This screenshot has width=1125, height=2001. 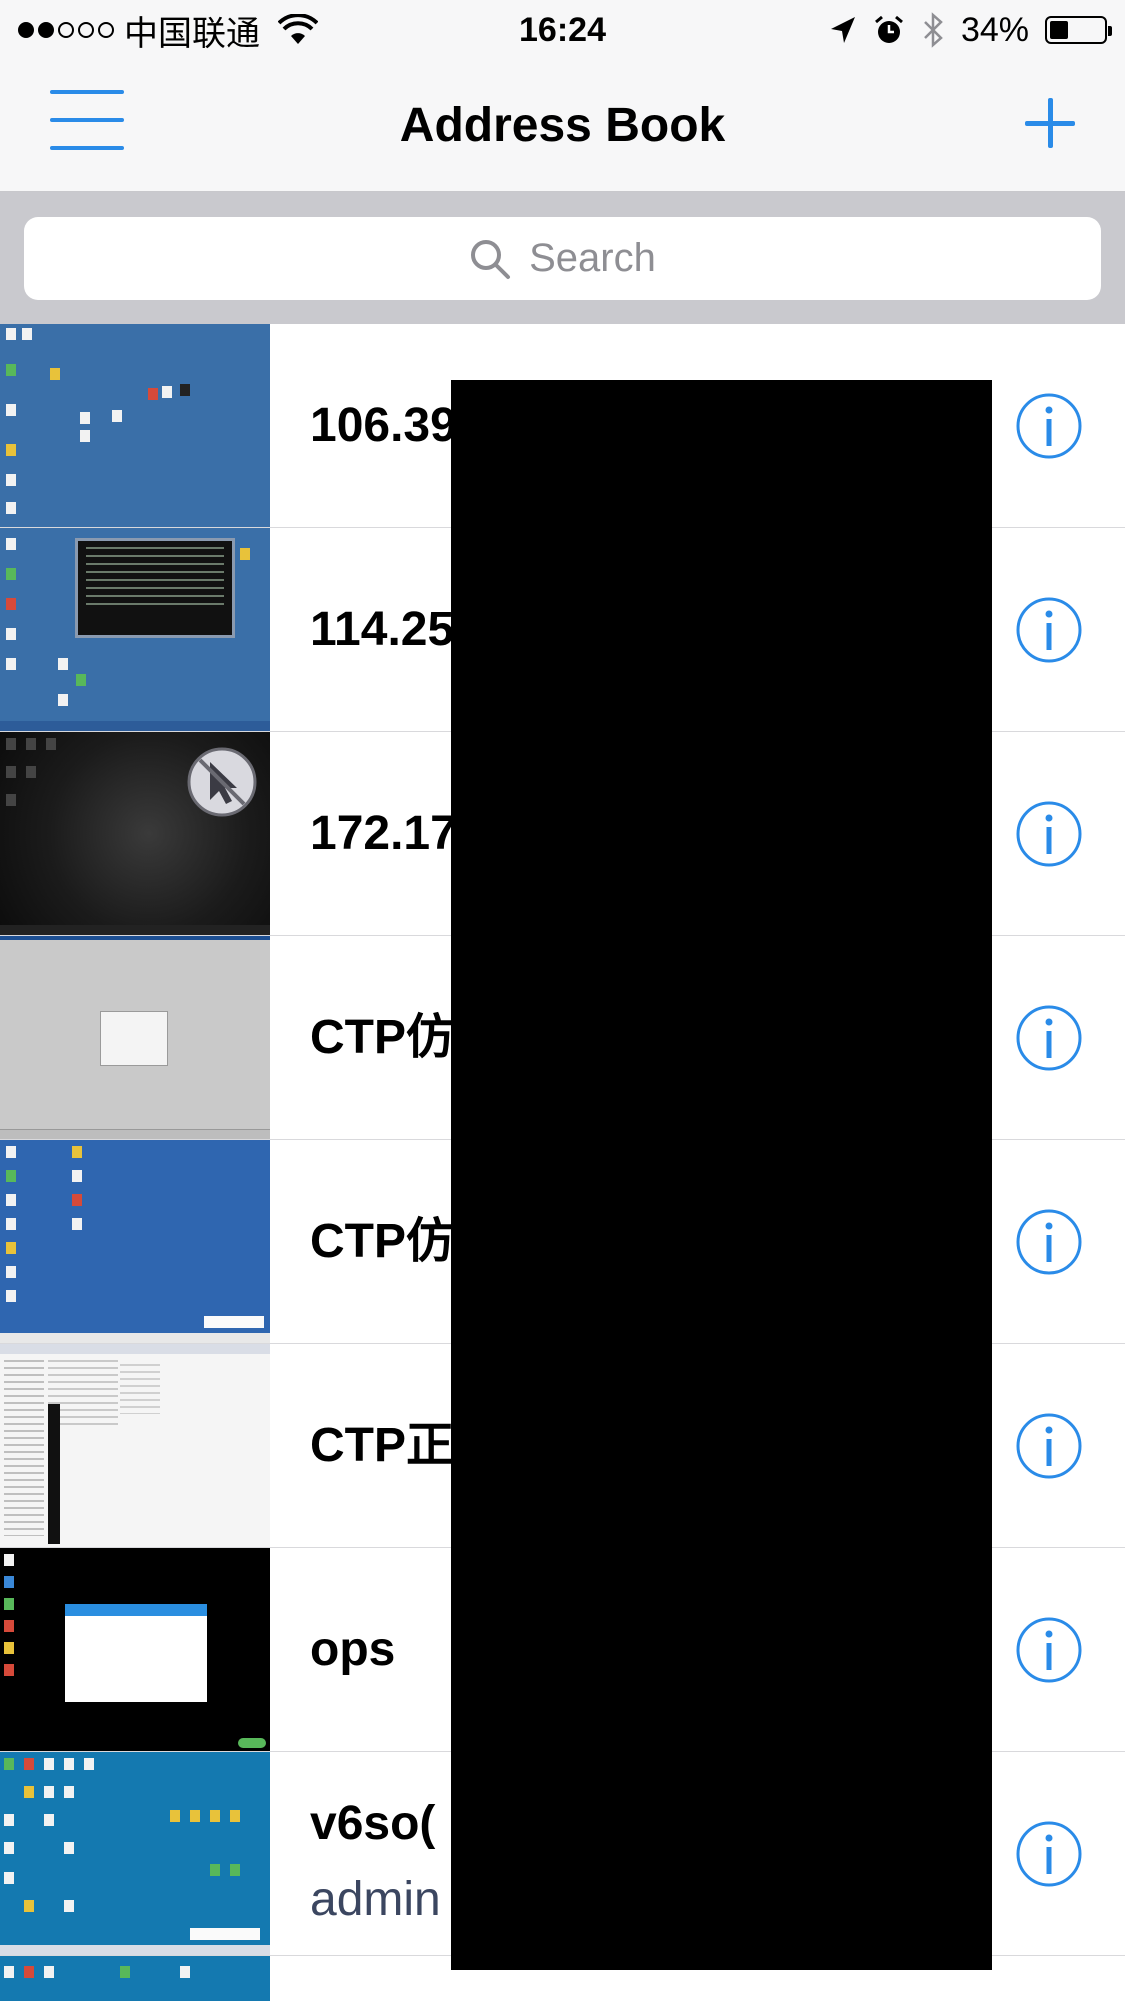 What do you see at coordinates (383, 425) in the screenshot?
I see `connection-name: 106.39` at bounding box center [383, 425].